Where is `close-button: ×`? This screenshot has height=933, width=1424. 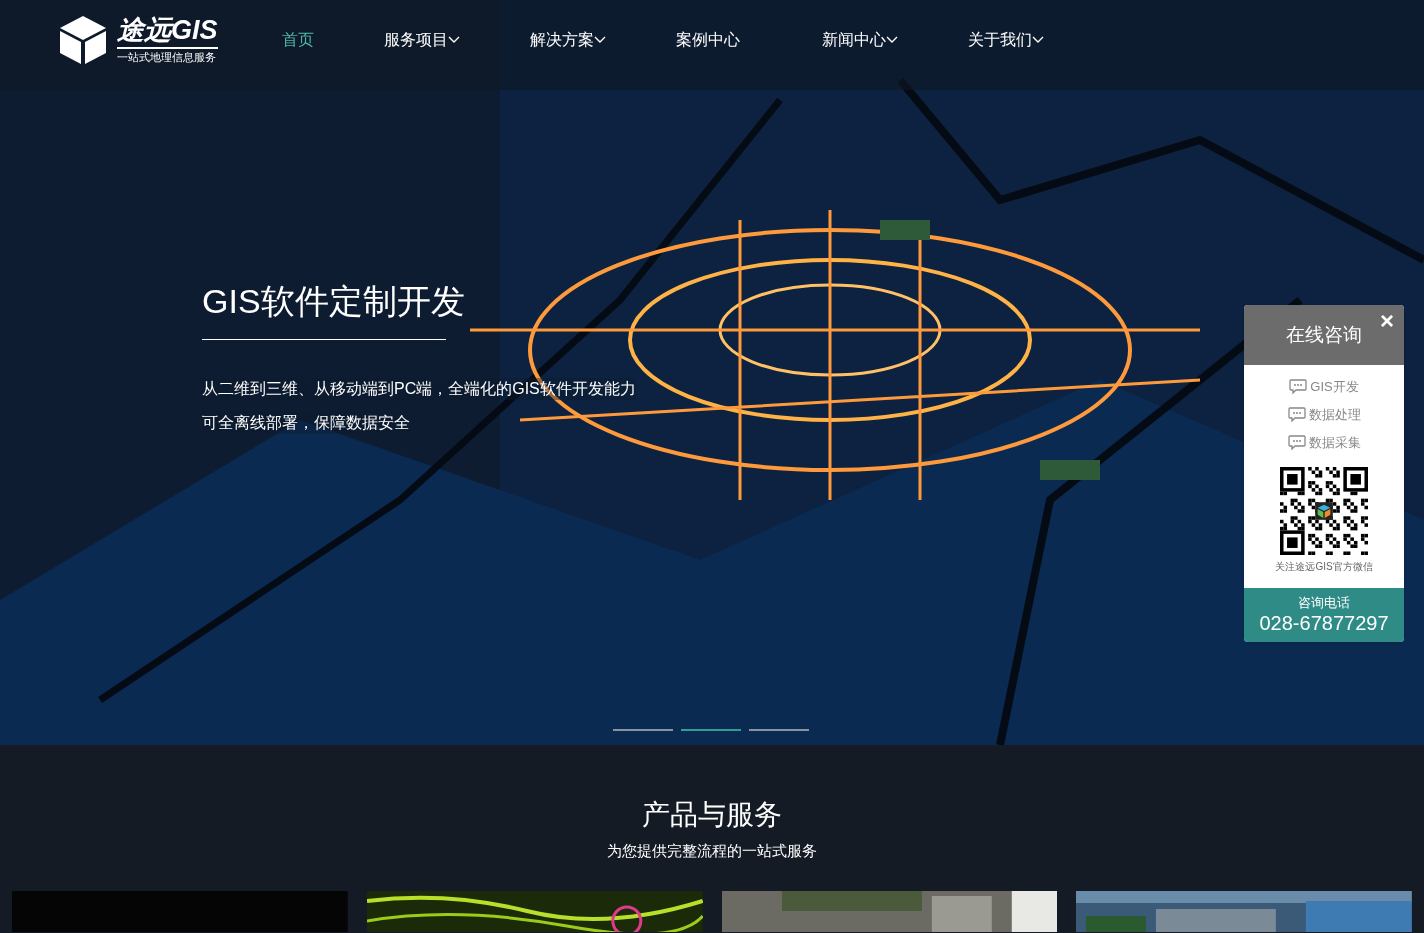 close-button: × is located at coordinates (1387, 321).